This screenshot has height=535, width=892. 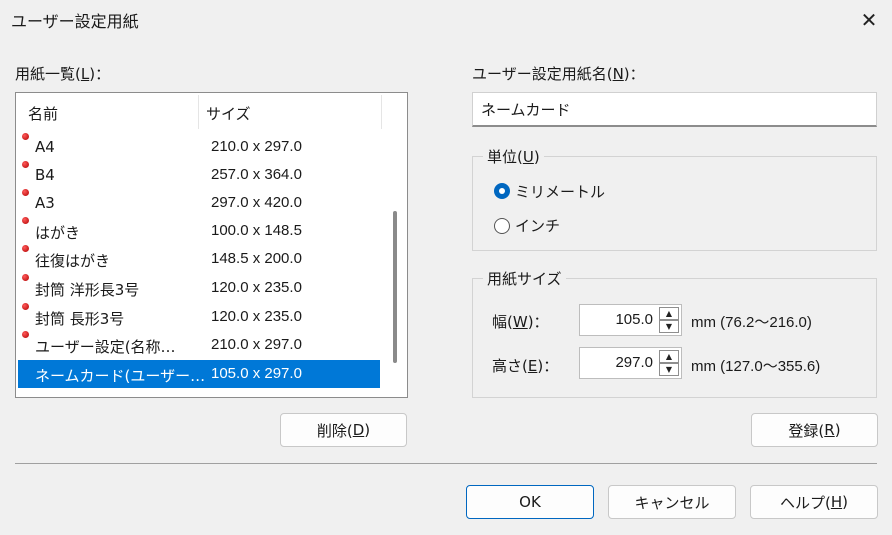 I want to click on list-item: 封筒 洋形長3号 120.0 x 235.0, so click(x=199, y=288).